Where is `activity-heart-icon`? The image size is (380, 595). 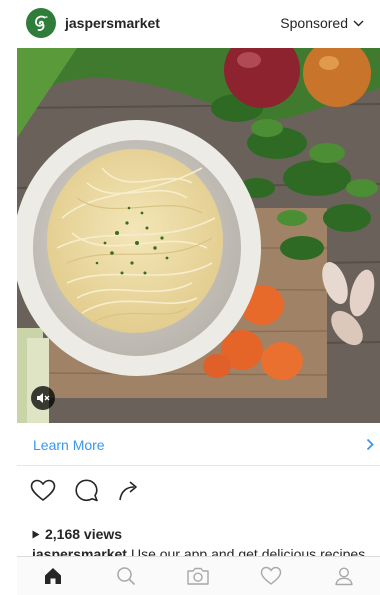 activity-heart-icon is located at coordinates (271, 575).